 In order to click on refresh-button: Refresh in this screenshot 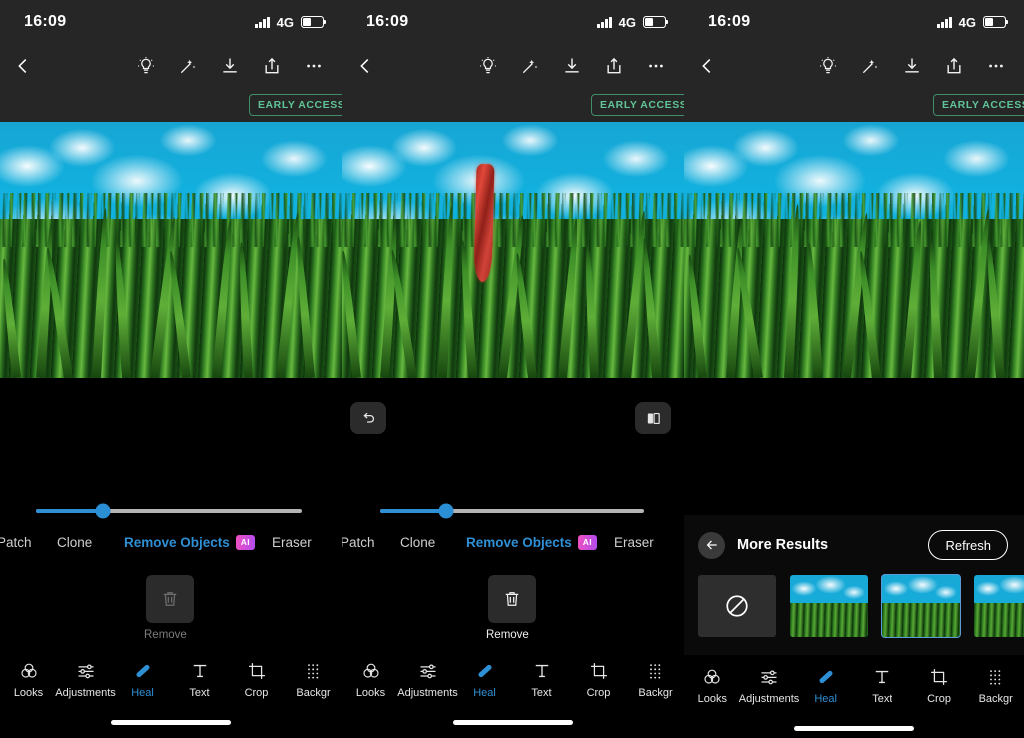, I will do `click(968, 545)`.